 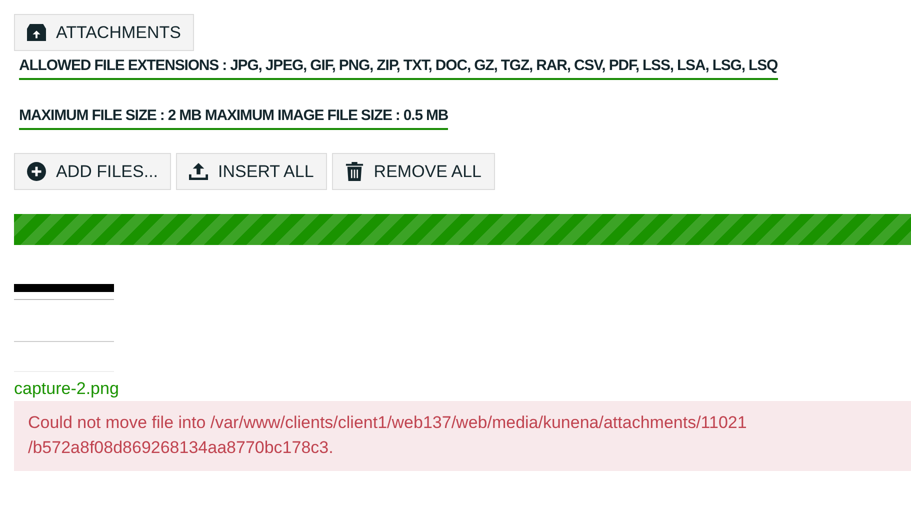 I want to click on file-name: capture-2.png, so click(x=67, y=389).